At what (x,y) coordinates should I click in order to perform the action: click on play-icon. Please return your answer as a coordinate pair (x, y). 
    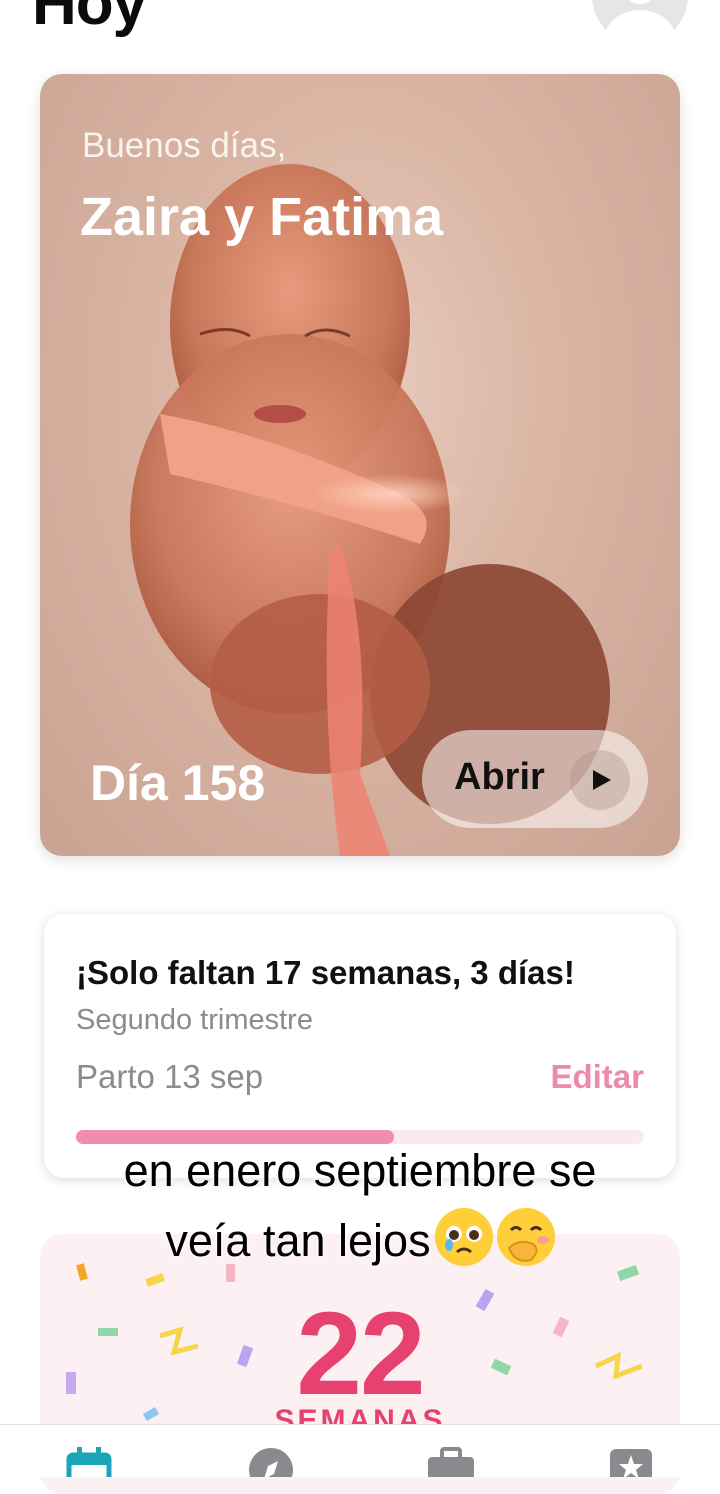
    Looking at the image, I should click on (600, 780).